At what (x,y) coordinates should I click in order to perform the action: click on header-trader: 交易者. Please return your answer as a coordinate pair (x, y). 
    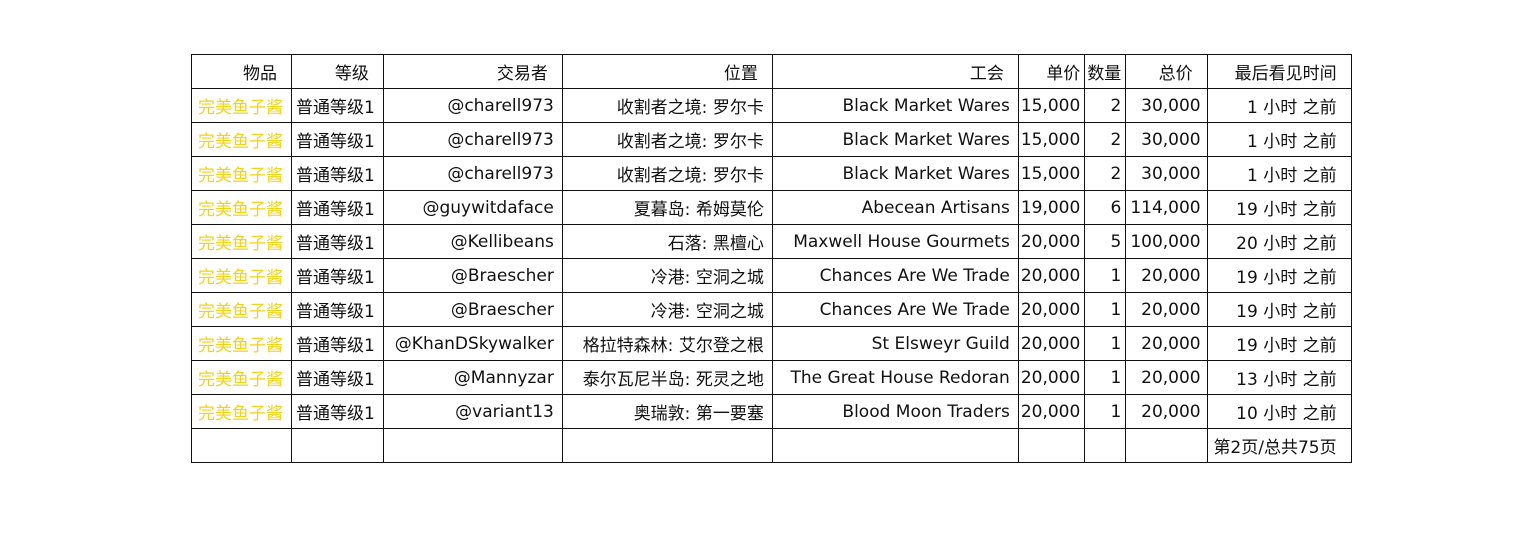
    Looking at the image, I should click on (472, 71).